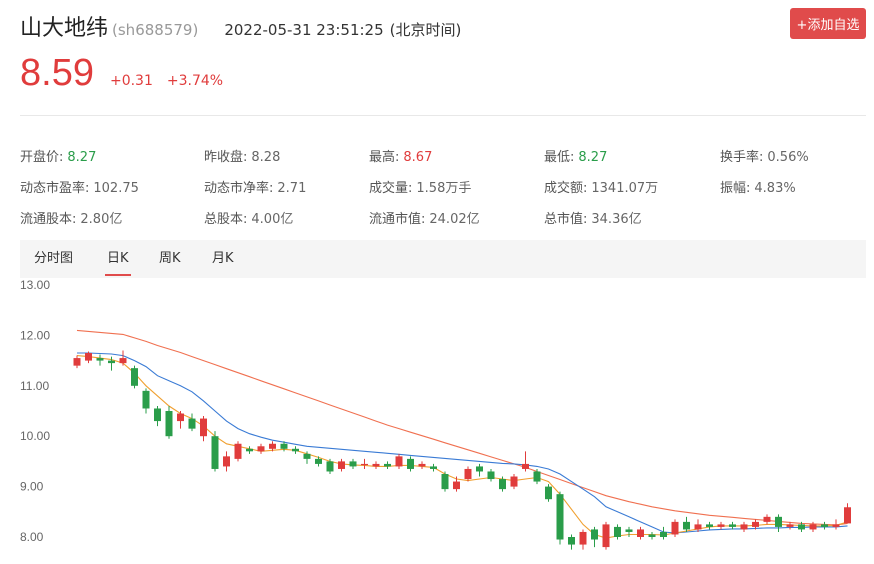 Image resolution: width=874 pixels, height=564 pixels. I want to click on chart-tabs: 分时图 日K 周K 月K, so click(443, 259).